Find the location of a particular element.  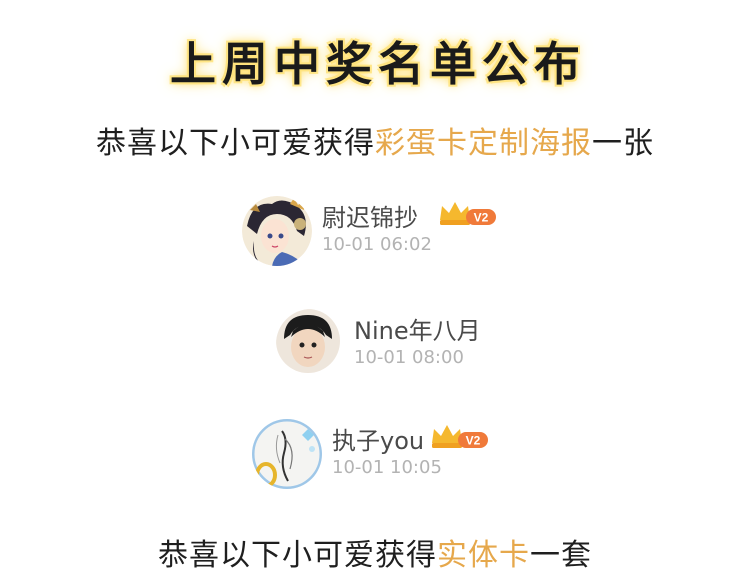

prize-2-highlight: 实体卡 is located at coordinates (483, 555).